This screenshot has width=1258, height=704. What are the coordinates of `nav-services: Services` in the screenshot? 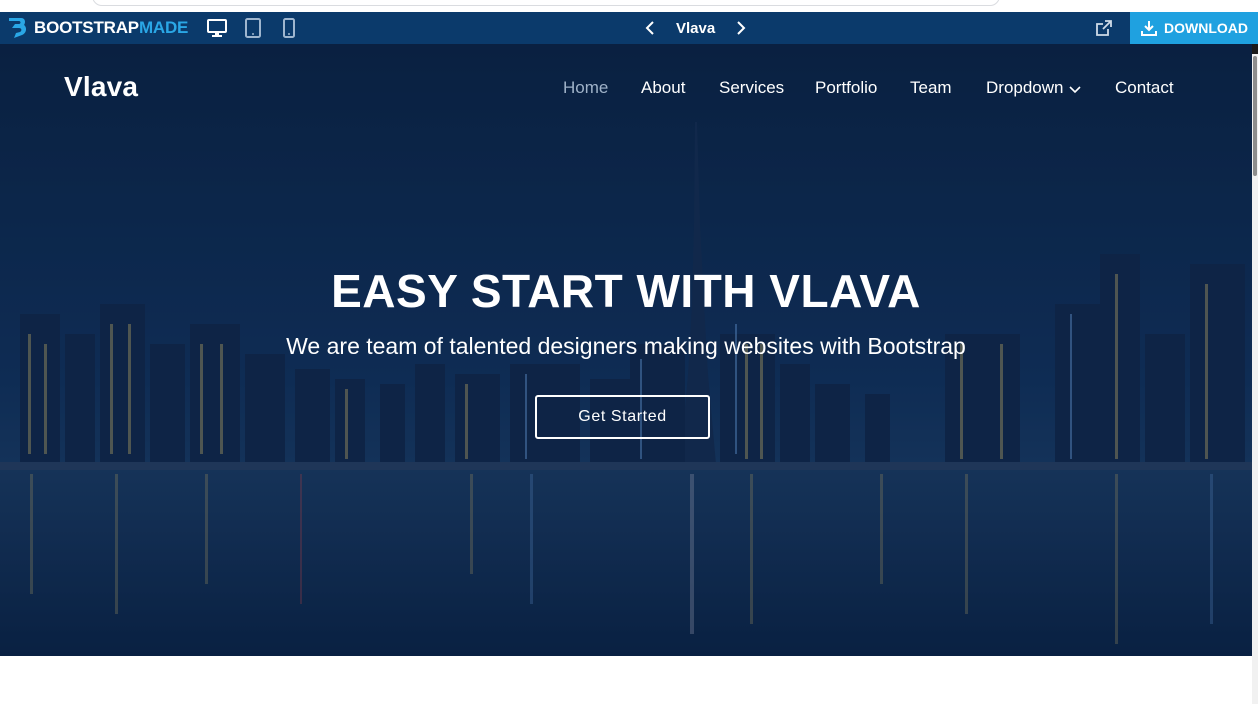 It's located at (751, 88).